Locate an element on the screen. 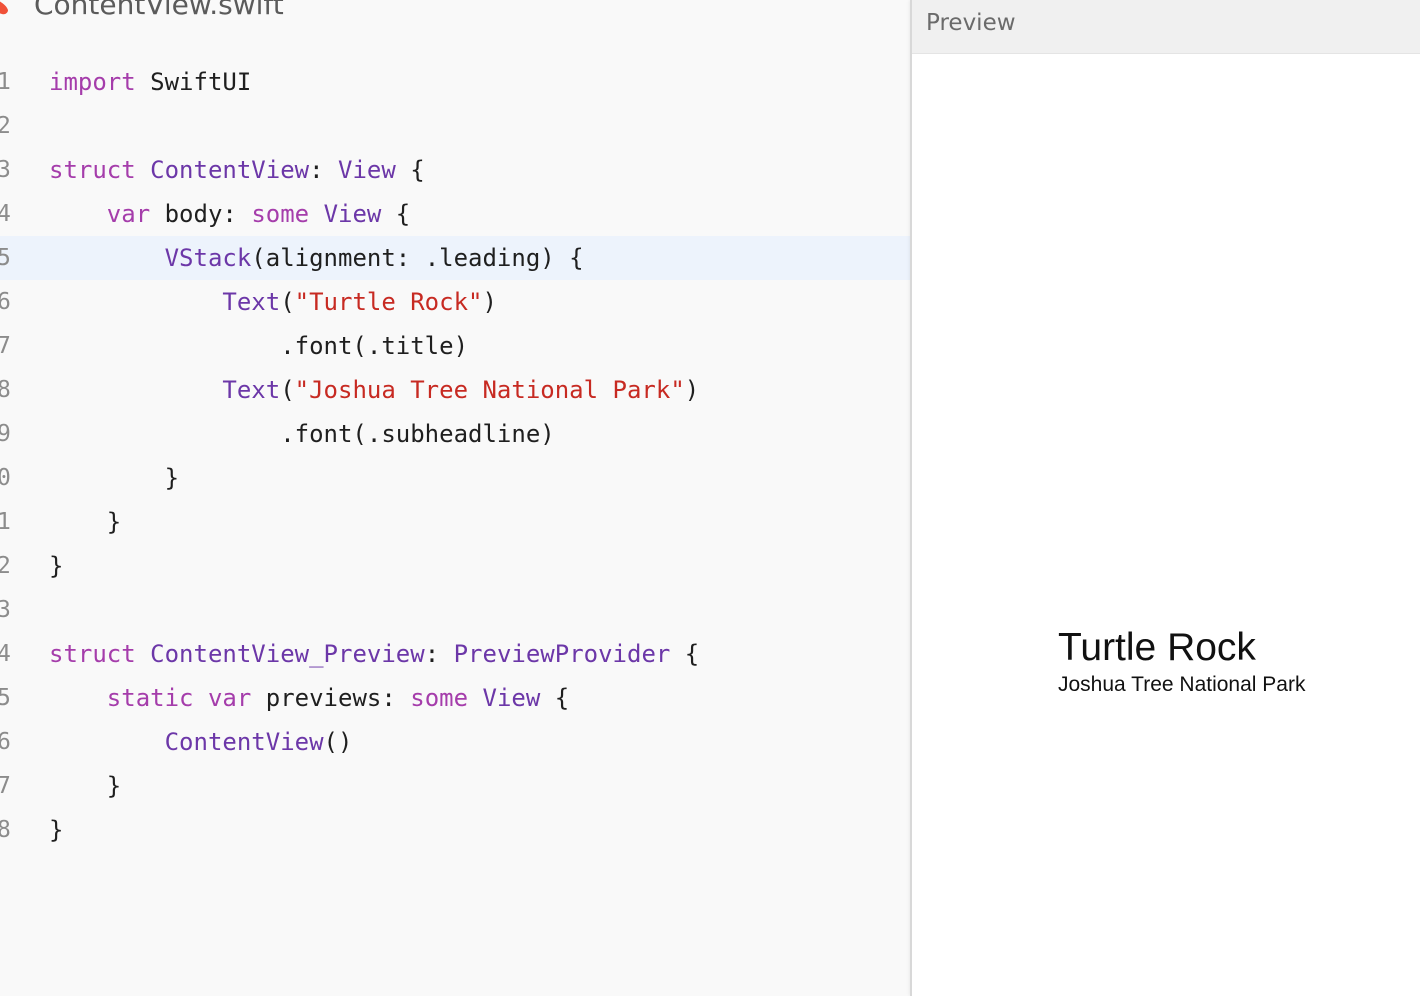  line-number: 9 is located at coordinates (5, 434).